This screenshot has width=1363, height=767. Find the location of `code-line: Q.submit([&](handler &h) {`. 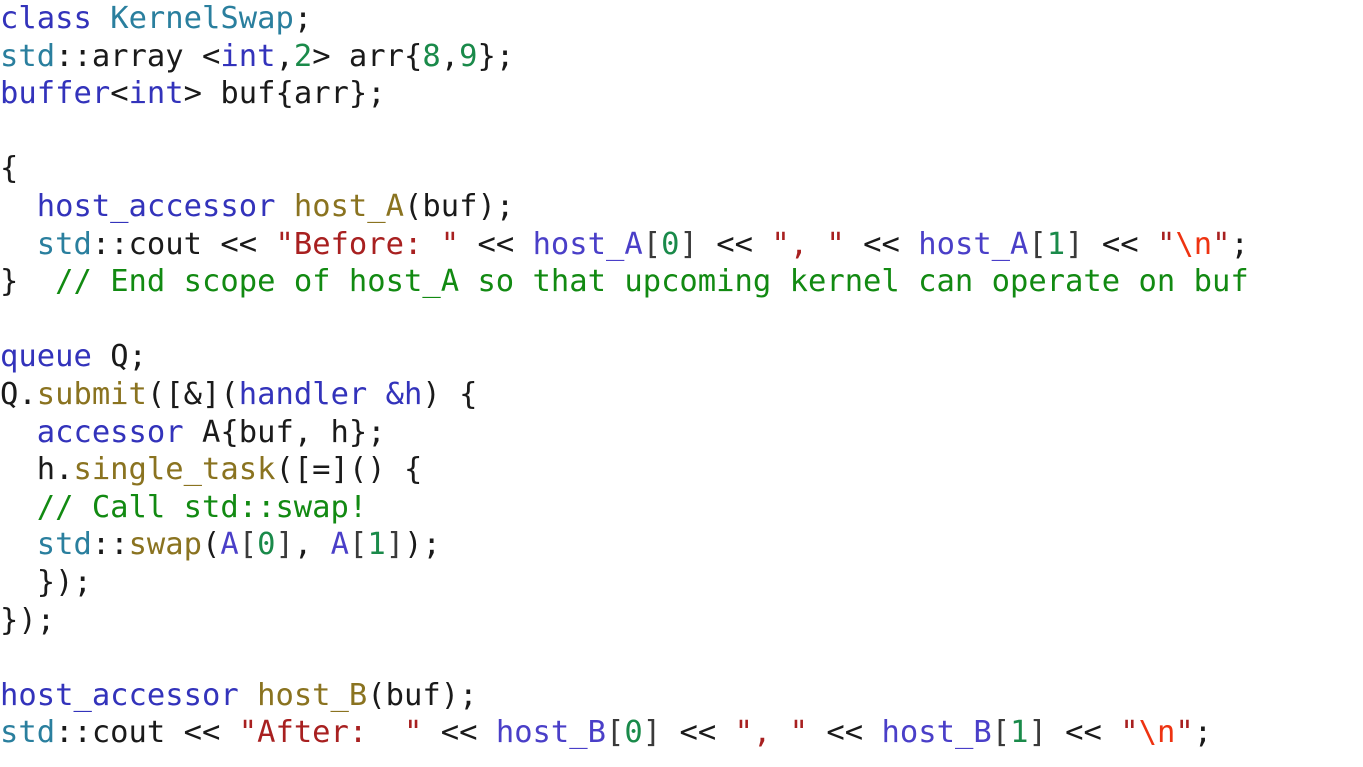

code-line: Q.submit([&](handler &h) { is located at coordinates (681, 395).